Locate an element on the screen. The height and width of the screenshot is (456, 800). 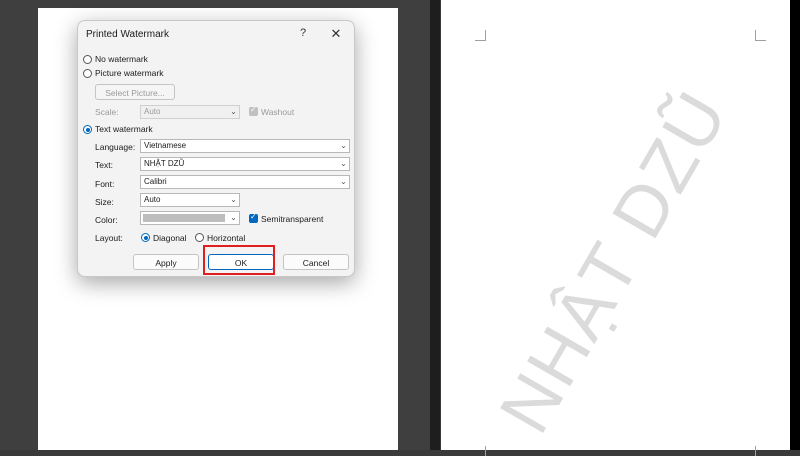
cancel-button: Cancel is located at coordinates (316, 262).